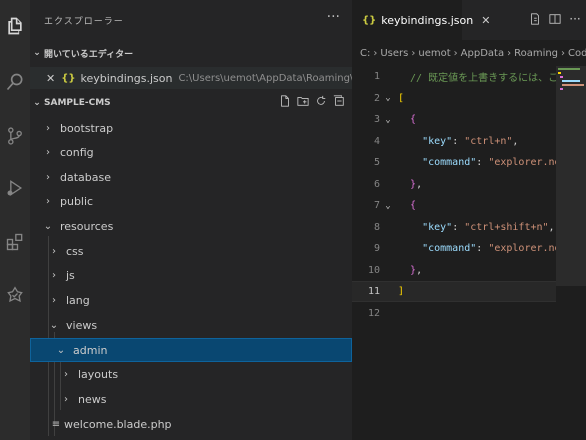 This screenshot has height=440, width=586. I want to click on code-line: 1 // 既定値を上書きするには、このフ, so click(469, 76).